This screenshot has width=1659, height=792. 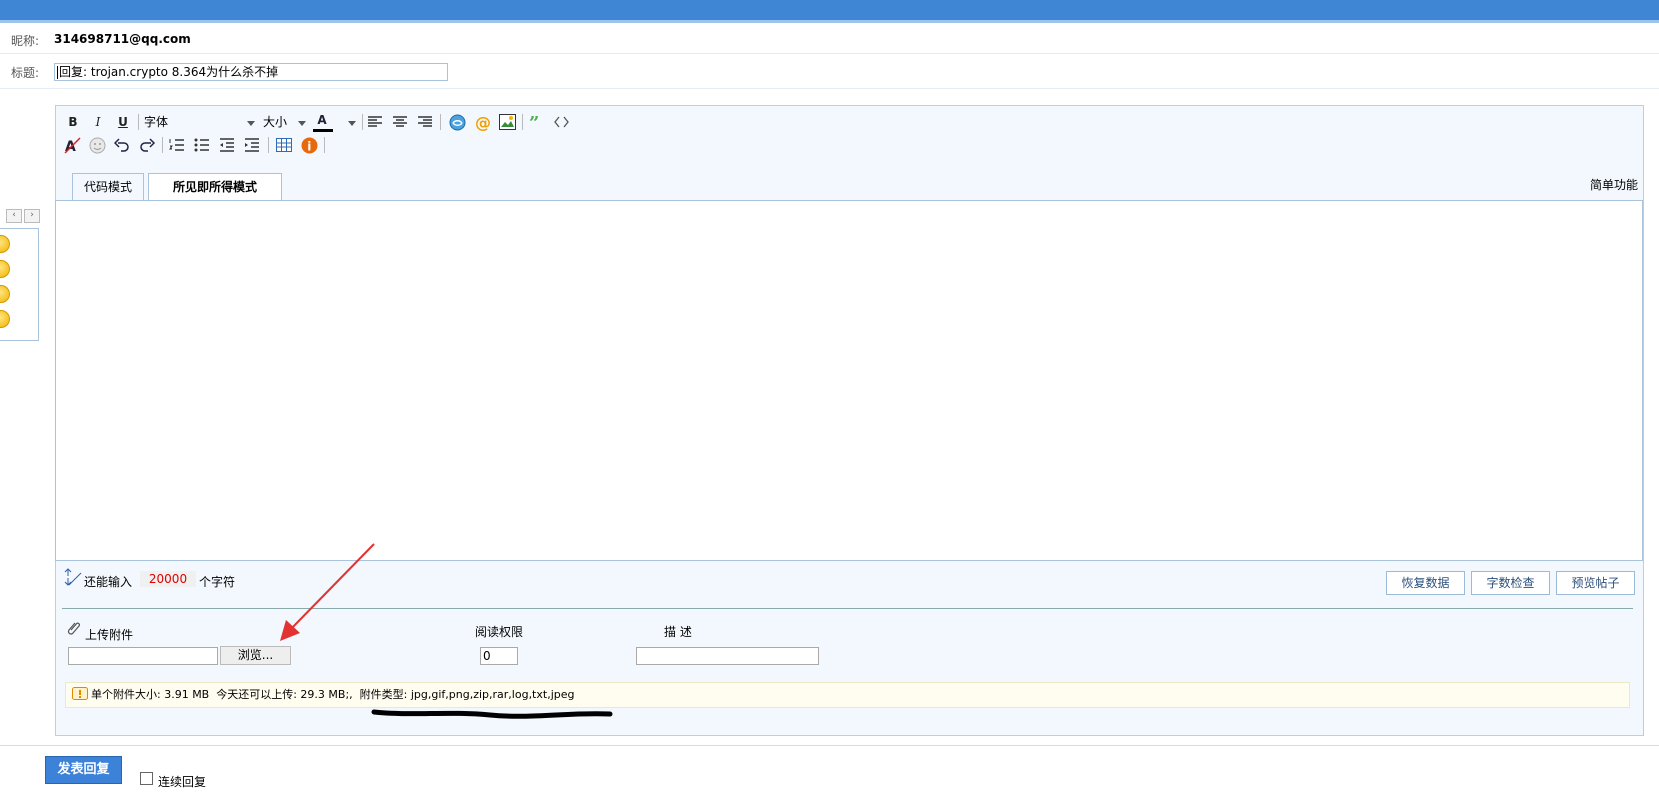 What do you see at coordinates (499, 656) in the screenshot?
I see `read-permission-input: 0` at bounding box center [499, 656].